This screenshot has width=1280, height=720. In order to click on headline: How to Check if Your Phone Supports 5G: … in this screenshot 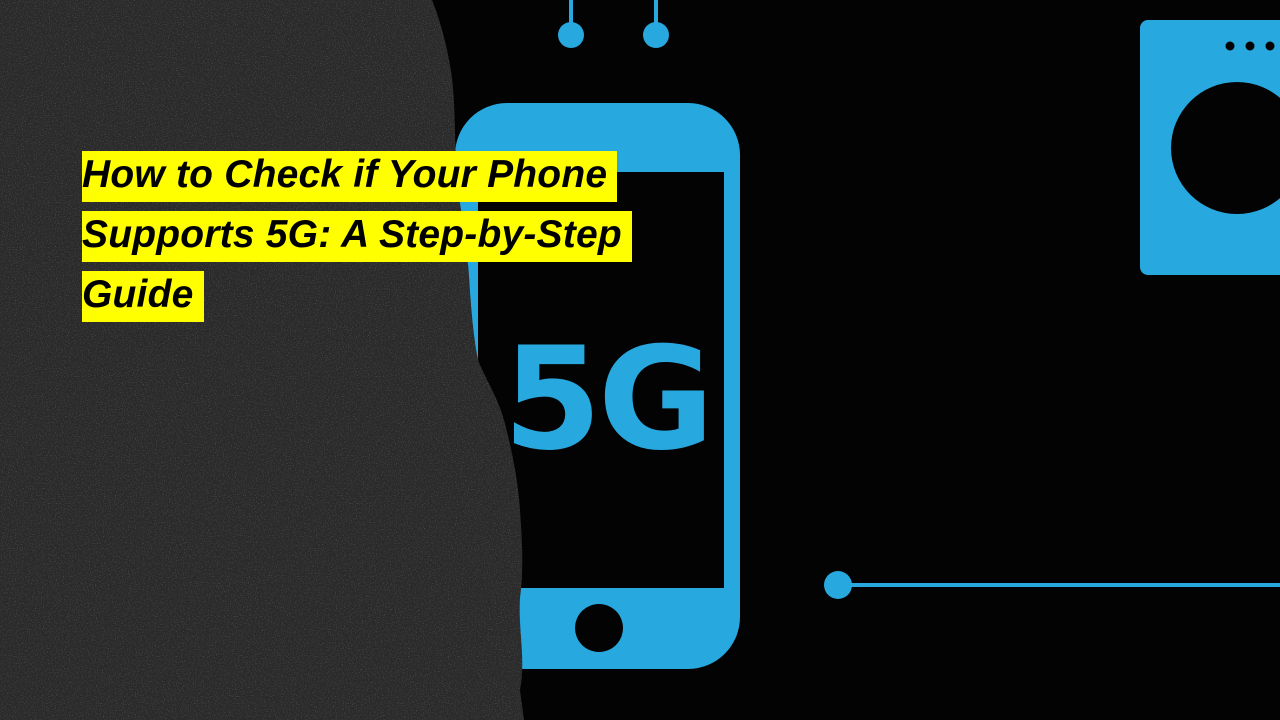, I will do `click(402, 235)`.